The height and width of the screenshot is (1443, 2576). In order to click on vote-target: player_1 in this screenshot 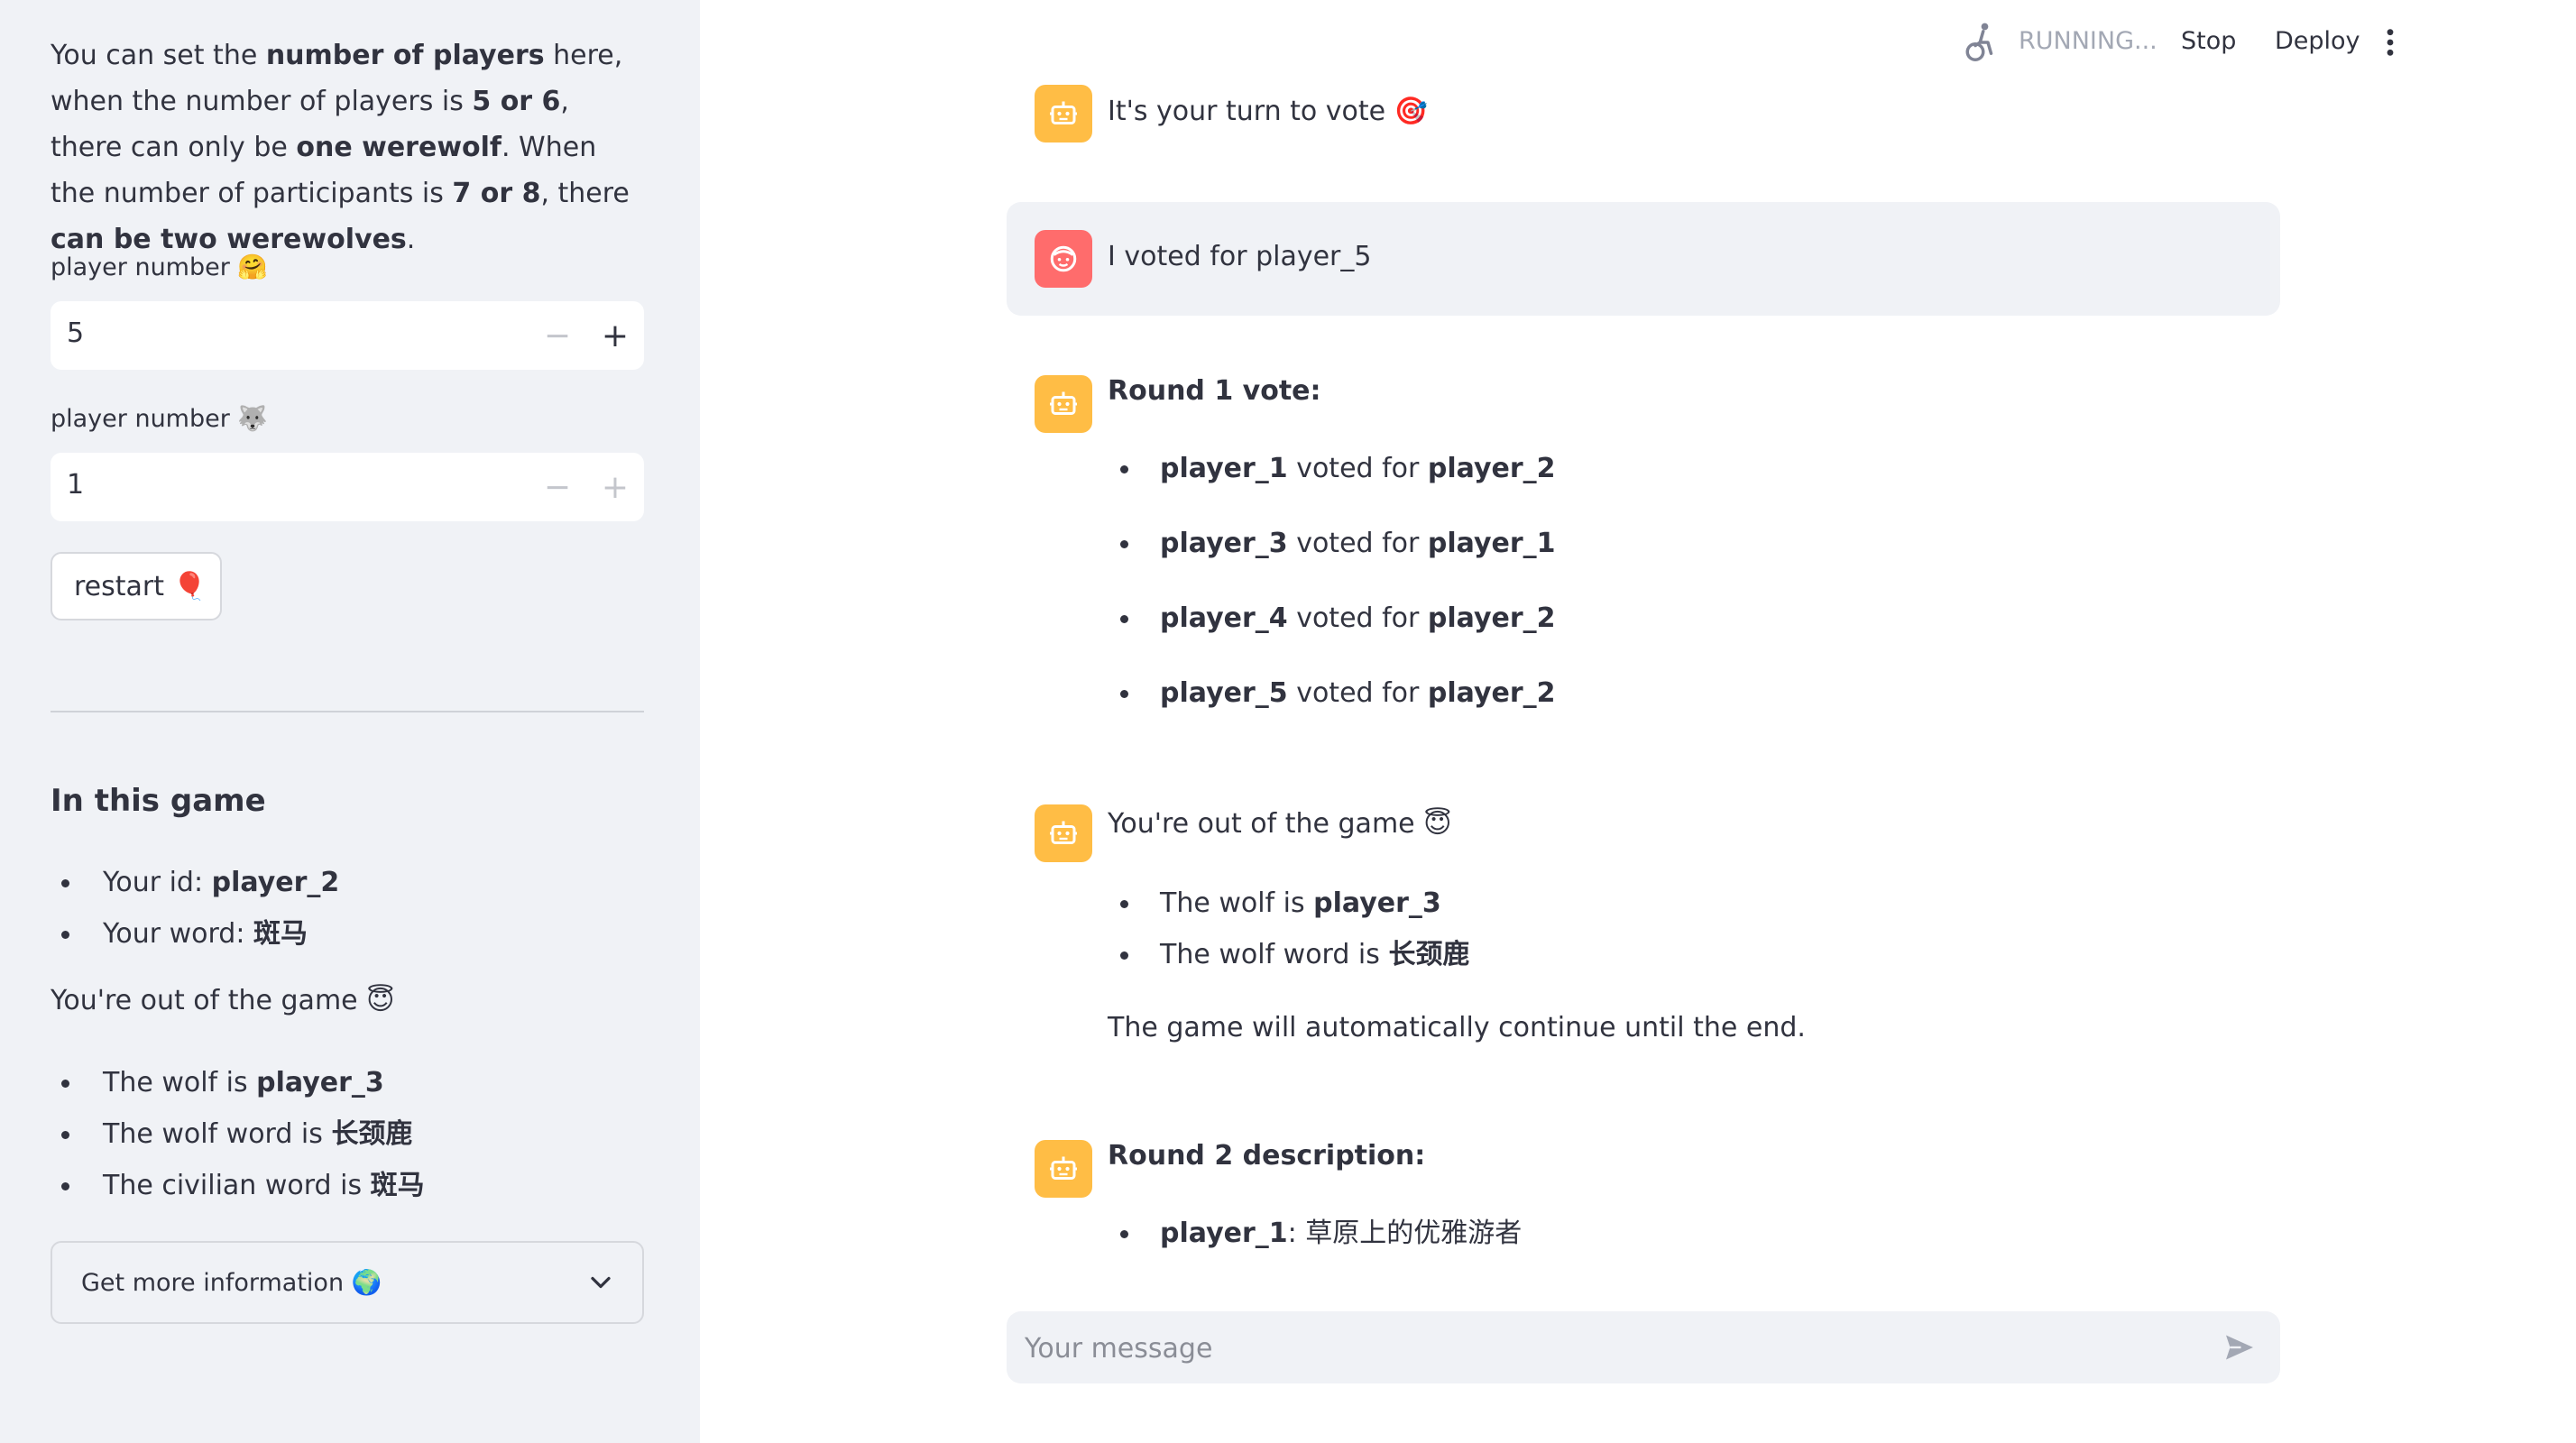, I will do `click(1491, 543)`.